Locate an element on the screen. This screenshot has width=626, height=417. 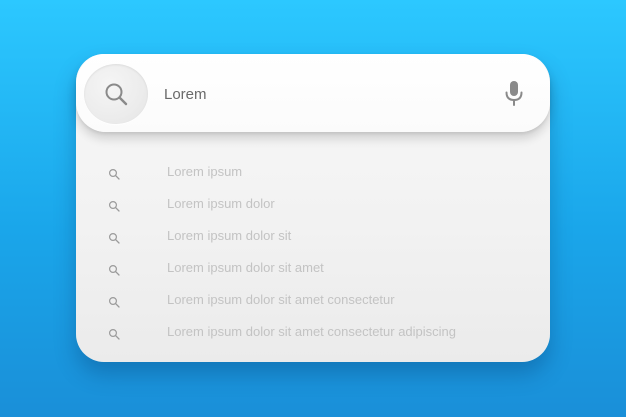
suggestion-label: Lorem ipsum dolor sit is located at coordinates (229, 235).